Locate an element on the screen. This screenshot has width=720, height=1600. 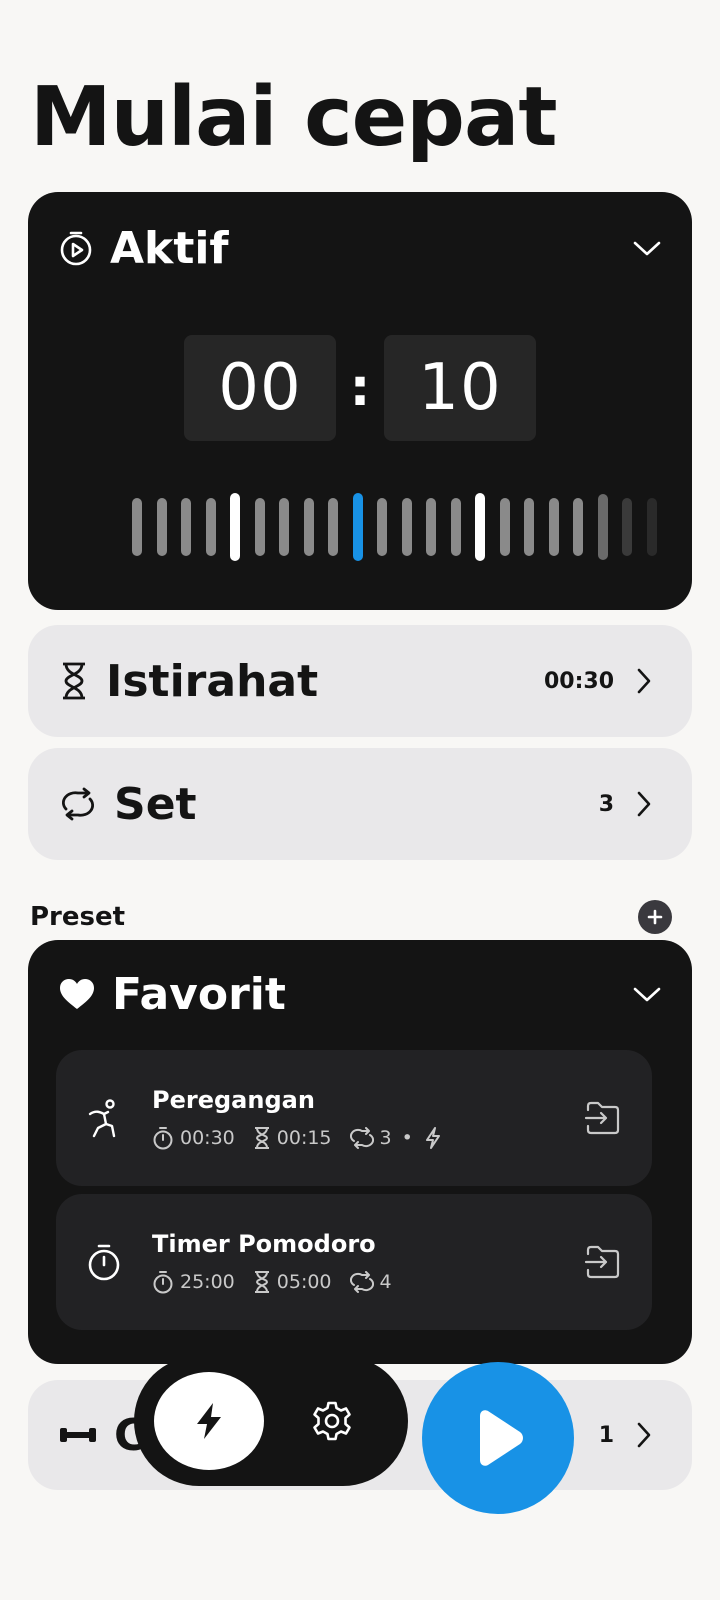
preset-header: Preset is located at coordinates (351, 917).